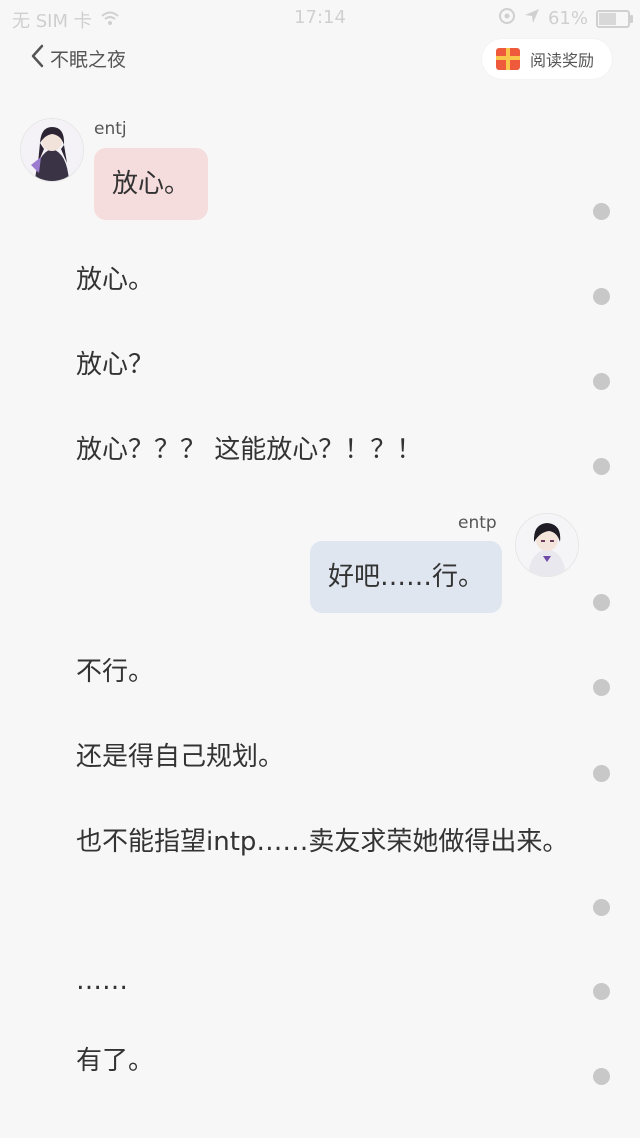 Image resolution: width=640 pixels, height=1138 pixels. Describe the element at coordinates (298, 672) in the screenshot. I see `paragraph: 不行。` at that location.